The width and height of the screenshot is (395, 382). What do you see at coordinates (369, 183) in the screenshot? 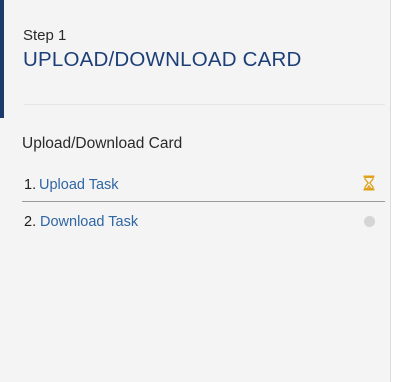
I see `hourglass-icon` at bounding box center [369, 183].